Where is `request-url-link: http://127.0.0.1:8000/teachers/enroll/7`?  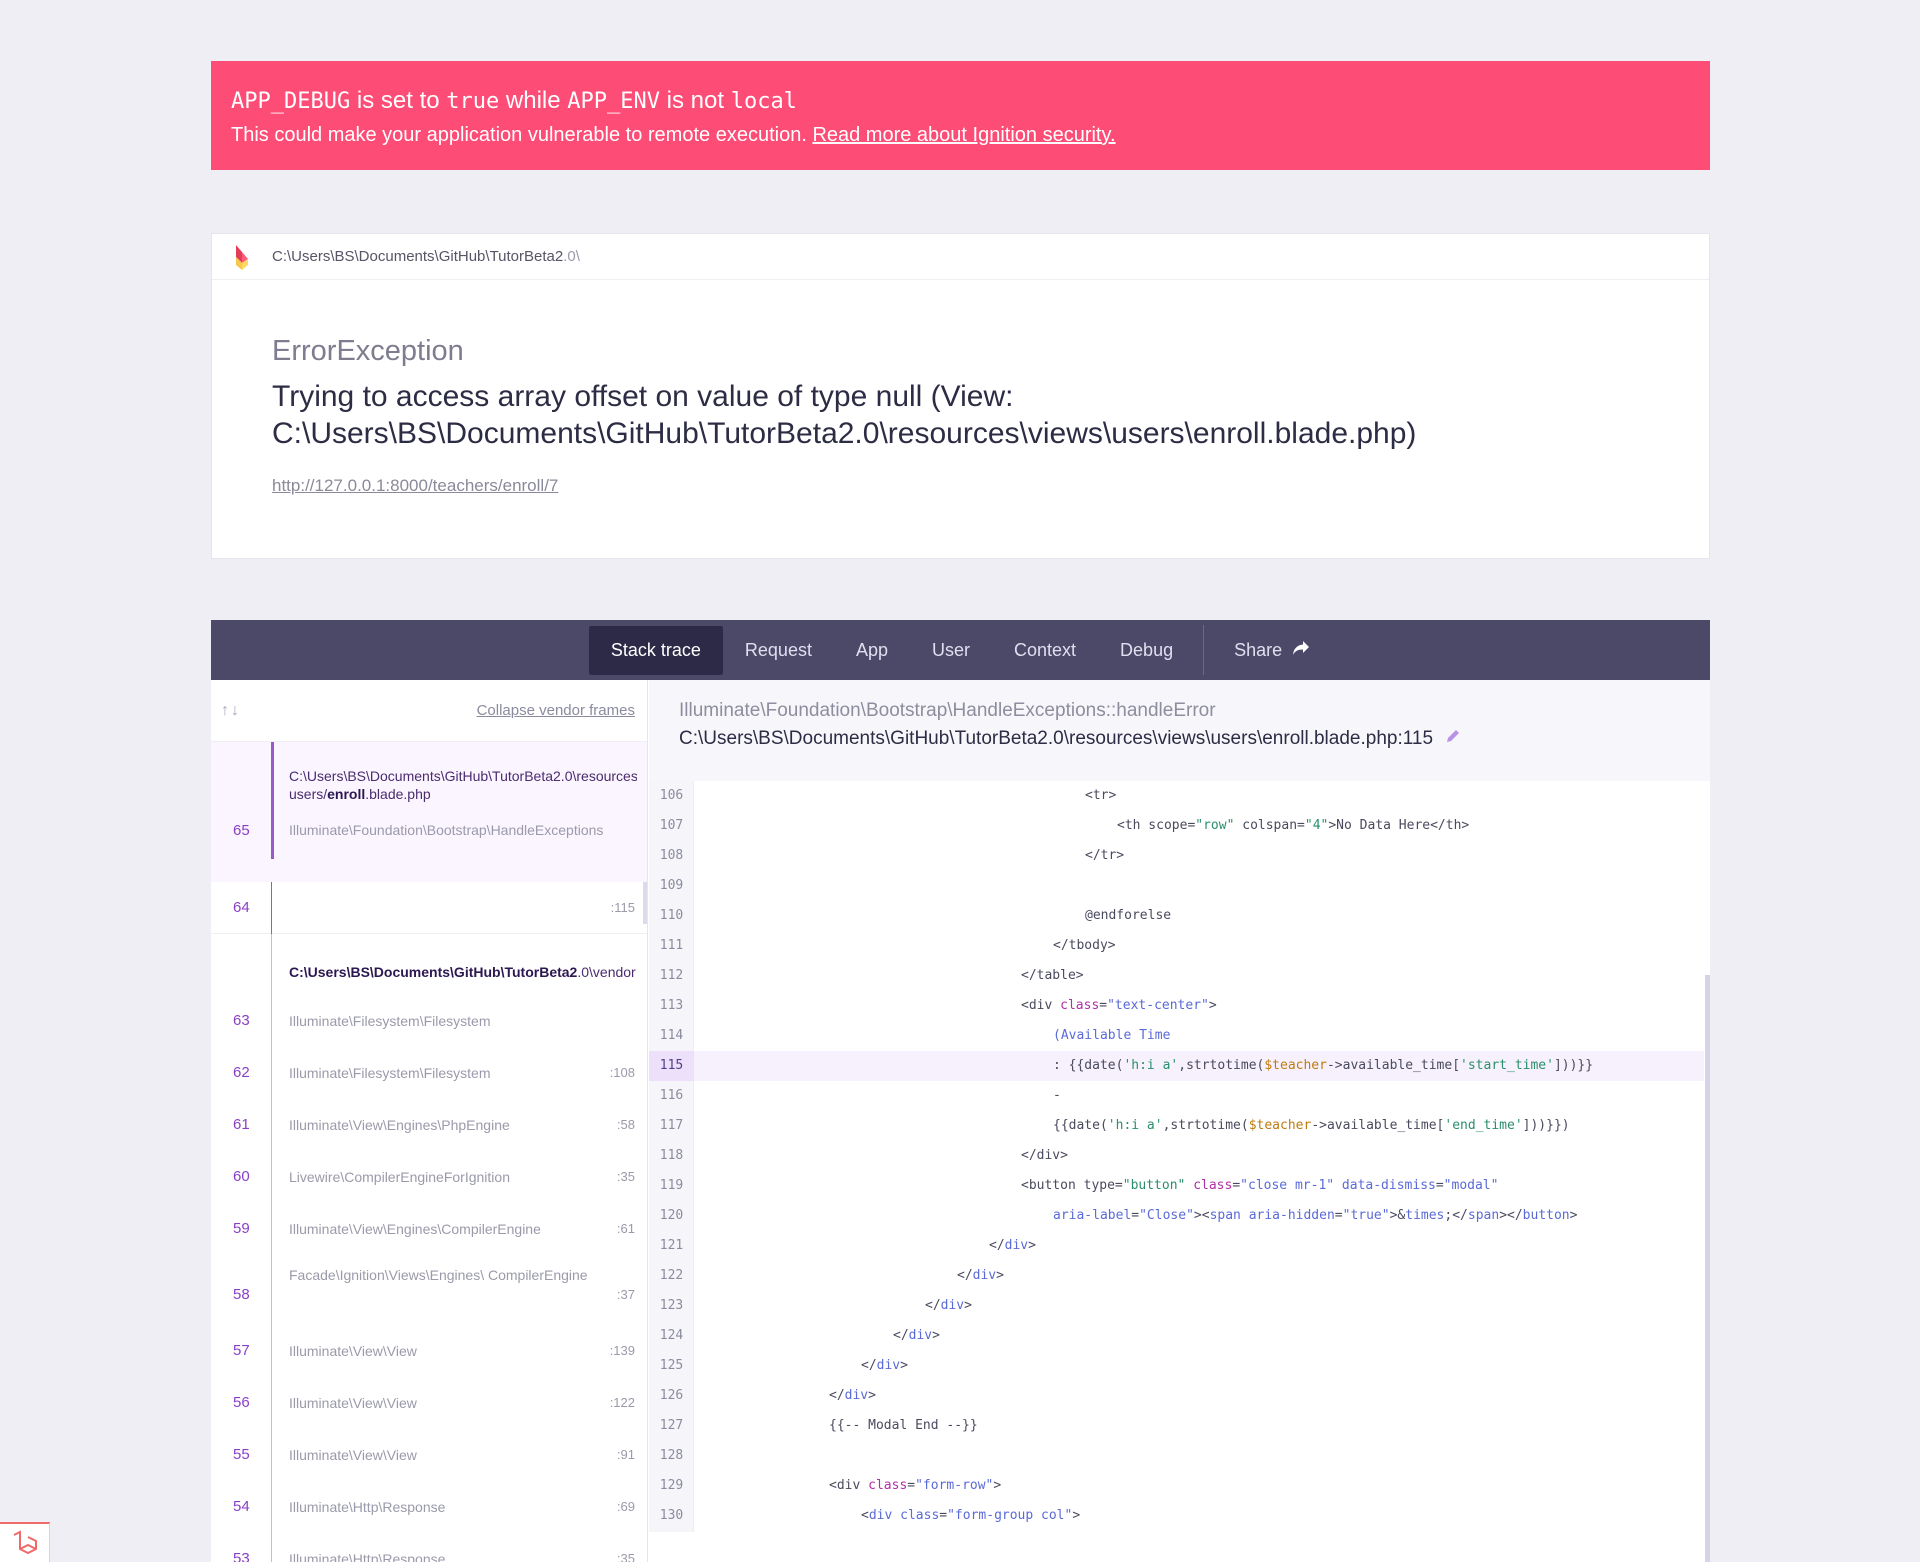
request-url-link: http://127.0.0.1:8000/teachers/enroll/7 is located at coordinates (415, 486).